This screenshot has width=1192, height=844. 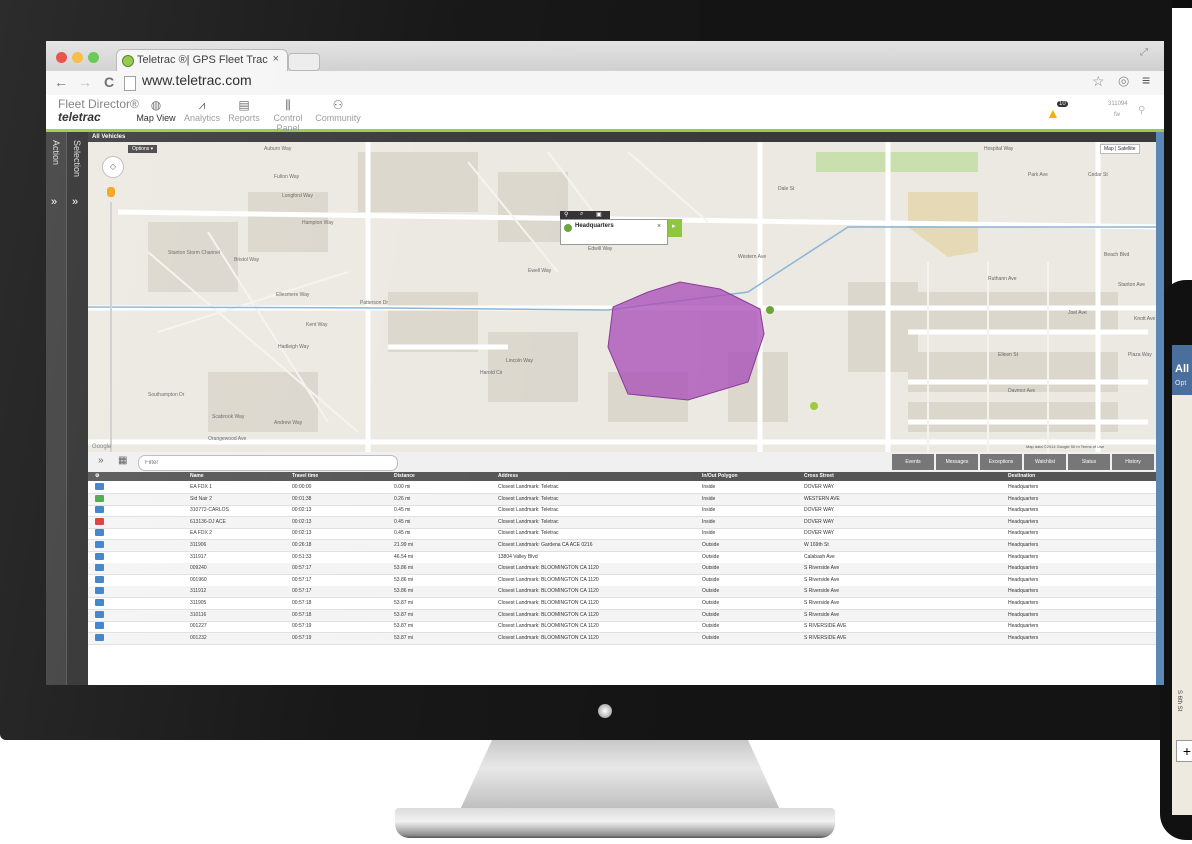 What do you see at coordinates (1184, 751) in the screenshot?
I see `phone-zoom-in-button: +` at bounding box center [1184, 751].